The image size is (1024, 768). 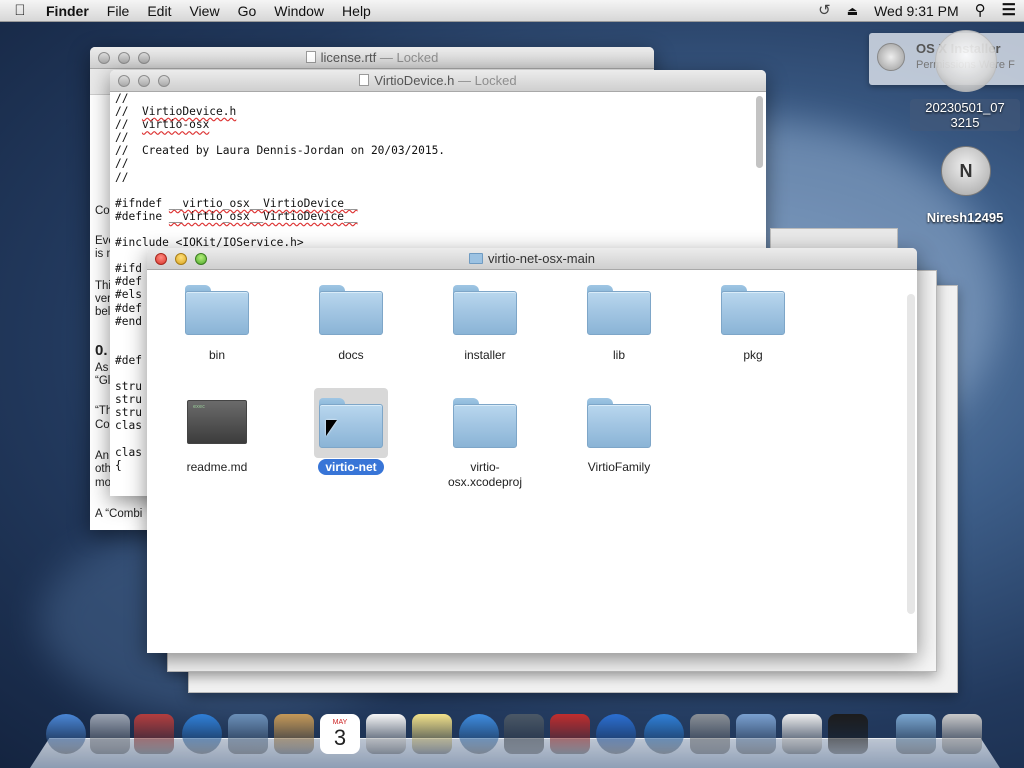 I want to click on code-line: // VirtioDevice.h, so click(x=176, y=112).